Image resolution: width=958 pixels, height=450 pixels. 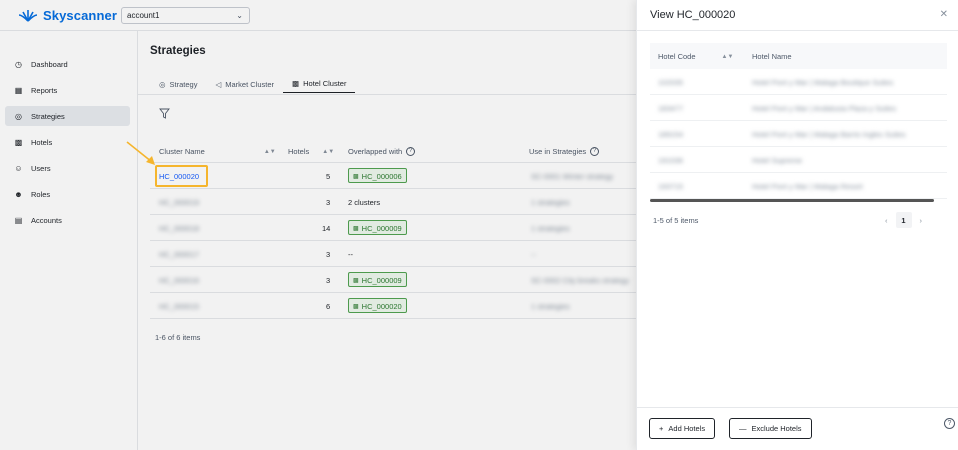 I want to click on sidebar-item-dashboard: ◷ Dashboard, so click(x=67, y=64).